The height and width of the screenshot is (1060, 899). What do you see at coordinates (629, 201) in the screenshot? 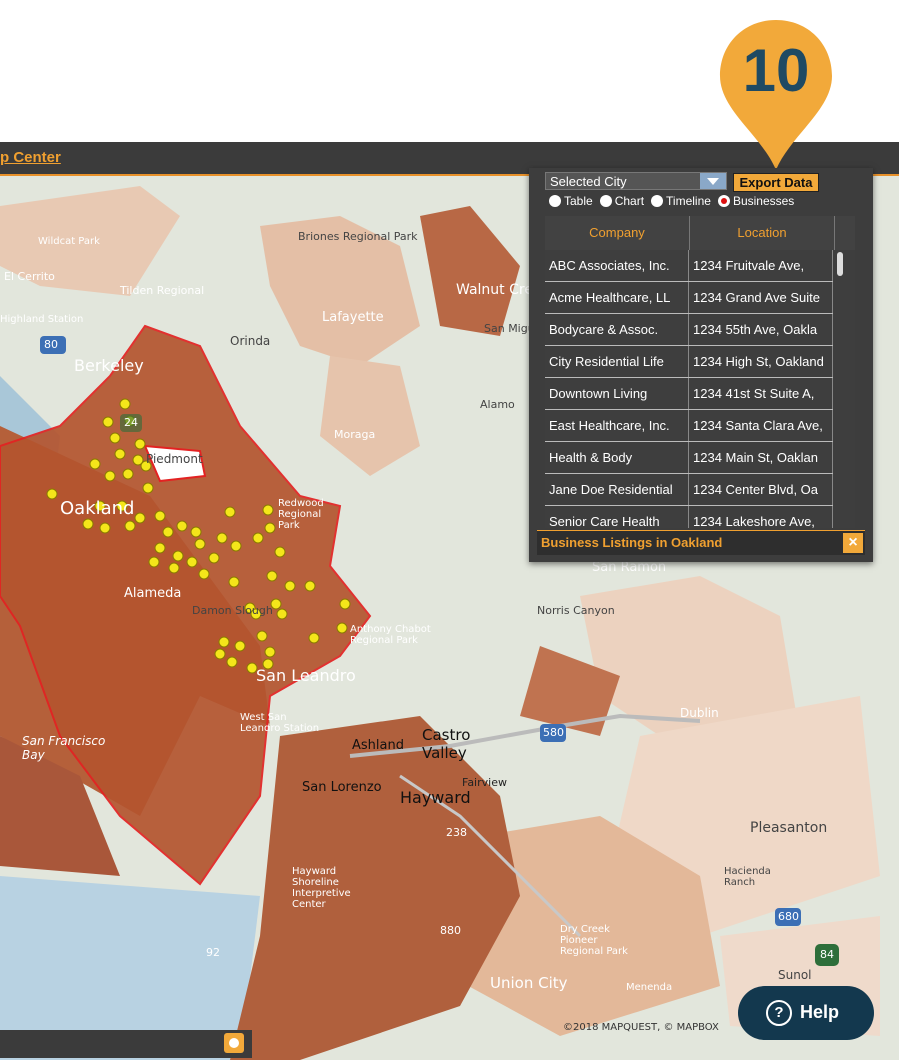
I see `option-label: Chart` at bounding box center [629, 201].